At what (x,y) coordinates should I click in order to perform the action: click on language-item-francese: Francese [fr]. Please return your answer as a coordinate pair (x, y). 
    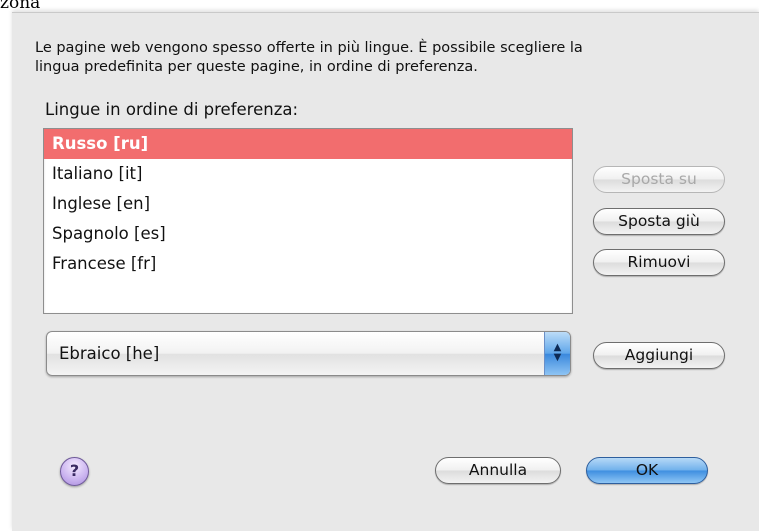
    Looking at the image, I should click on (308, 264).